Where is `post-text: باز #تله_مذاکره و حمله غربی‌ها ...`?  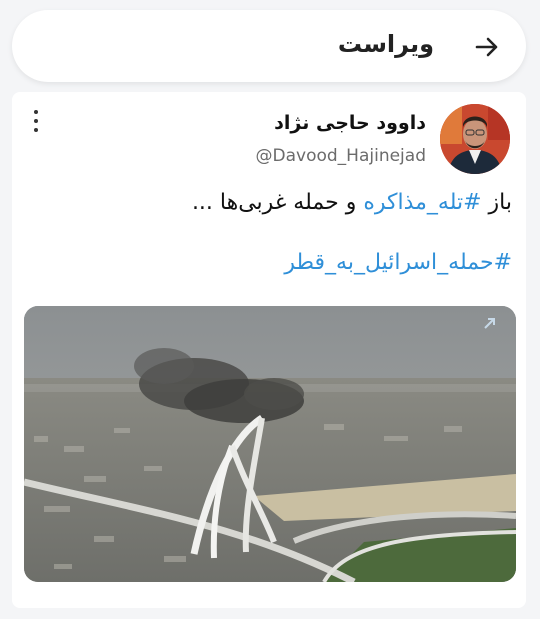 post-text: باز #تله_مذاکره و حمله غربی‌ها ... is located at coordinates (352, 202).